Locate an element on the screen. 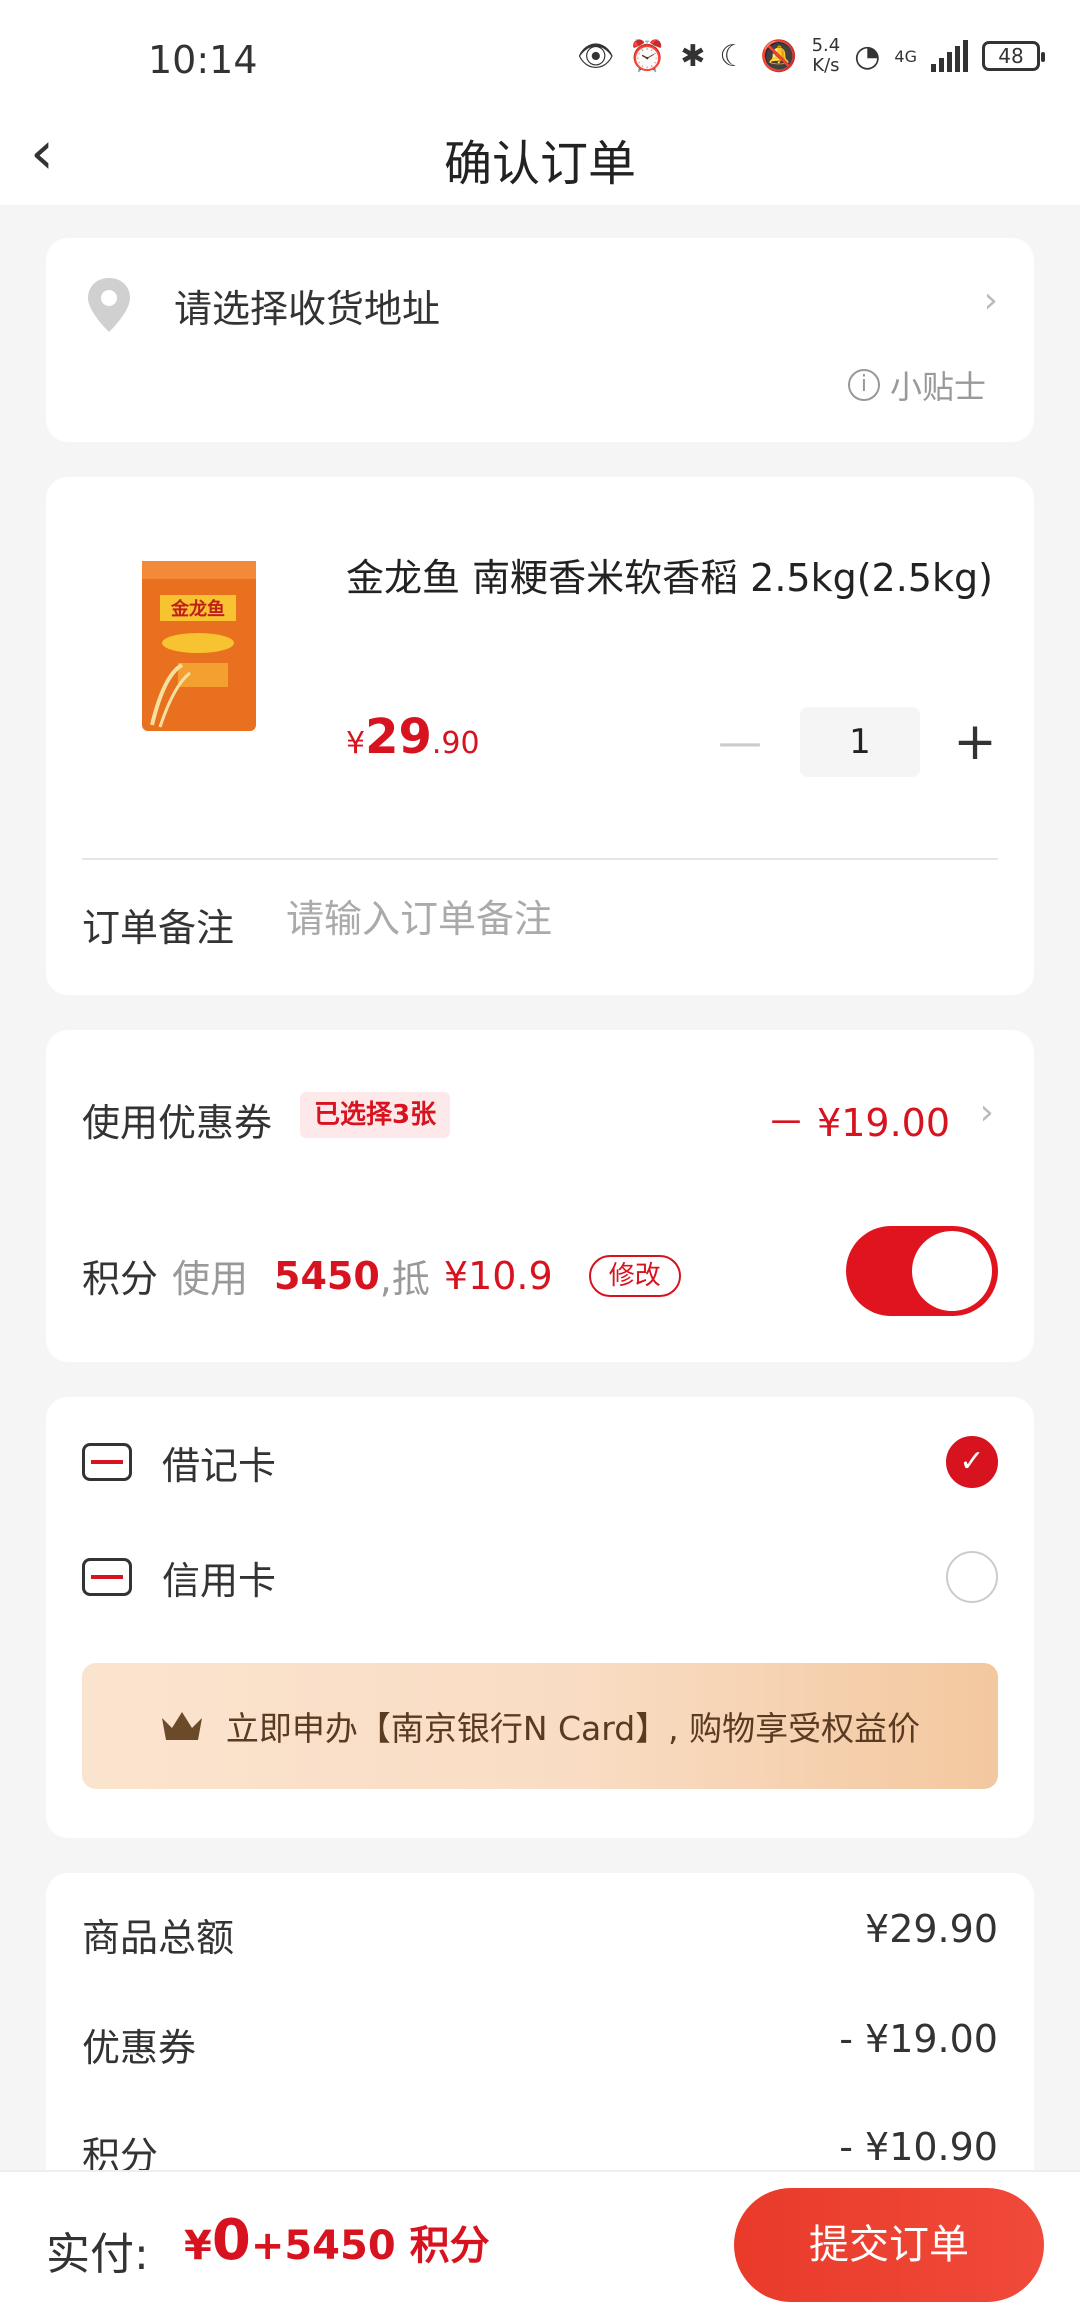 Image resolution: width=1080 pixels, height=2310 pixels. address-card: 请选择收货地址 › i 小贴士 is located at coordinates (540, 340).